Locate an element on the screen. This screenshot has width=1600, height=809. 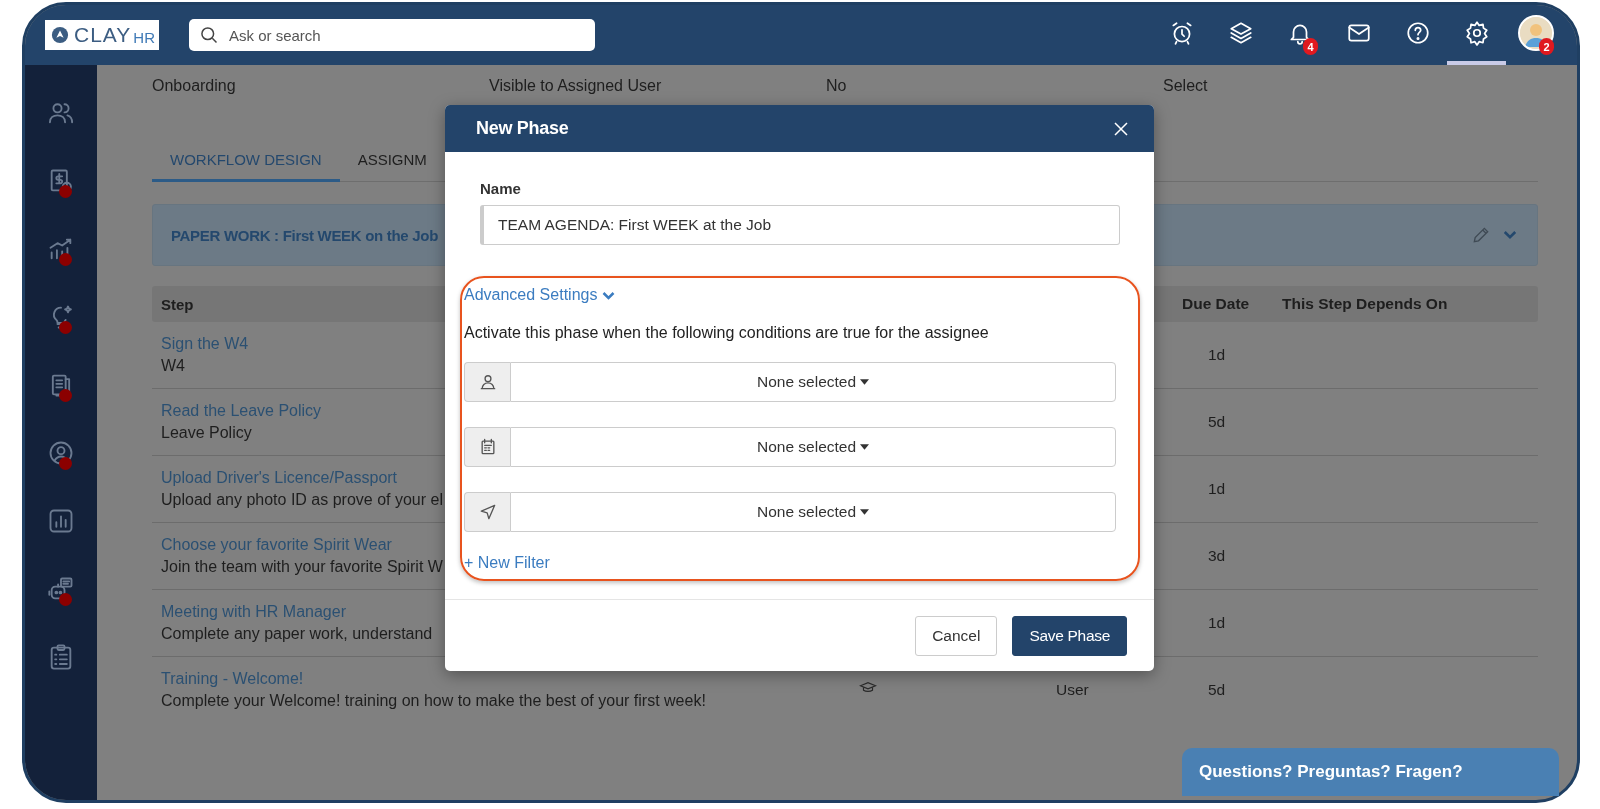
avatar-icon is located at coordinates (1535, 33).